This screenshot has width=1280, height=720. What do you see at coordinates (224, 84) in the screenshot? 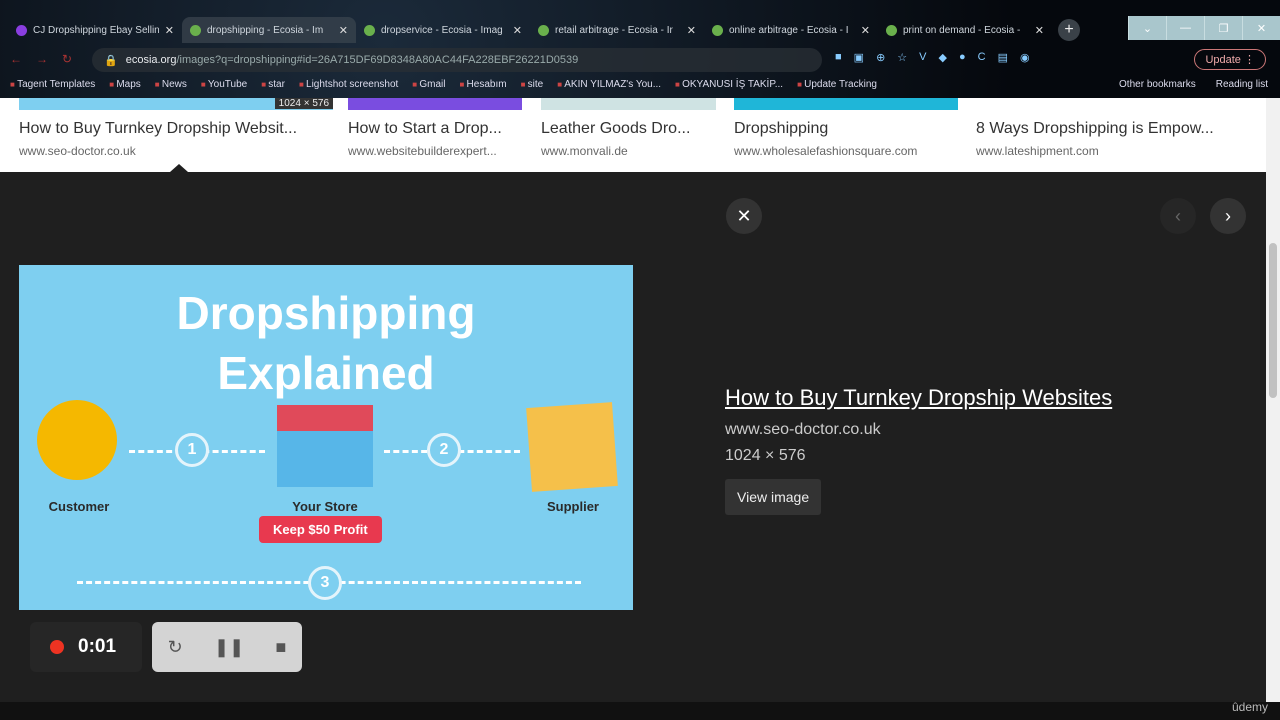
I see `bookmark: YouTube` at bounding box center [224, 84].